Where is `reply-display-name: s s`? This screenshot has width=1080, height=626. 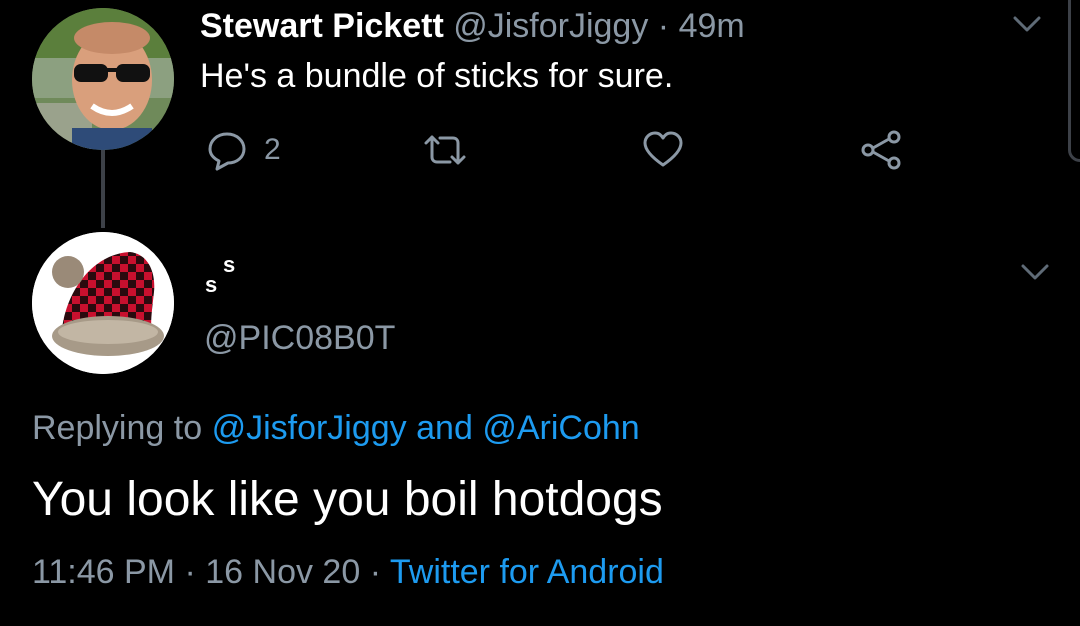 reply-display-name: s s is located at coordinates (235, 277).